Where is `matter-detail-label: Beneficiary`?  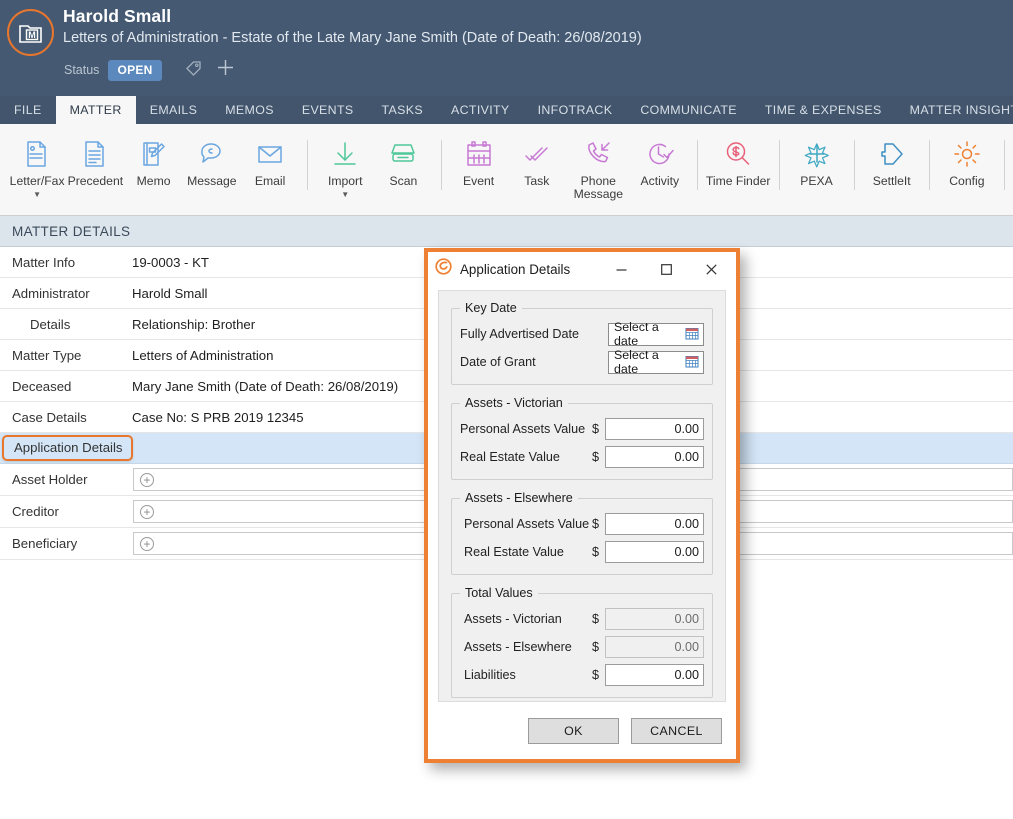 matter-detail-label: Beneficiary is located at coordinates (45, 543).